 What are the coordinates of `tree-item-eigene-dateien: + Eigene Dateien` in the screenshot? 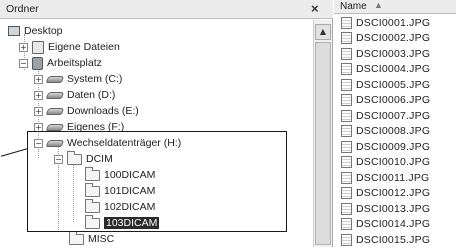 It's located at (69, 47).